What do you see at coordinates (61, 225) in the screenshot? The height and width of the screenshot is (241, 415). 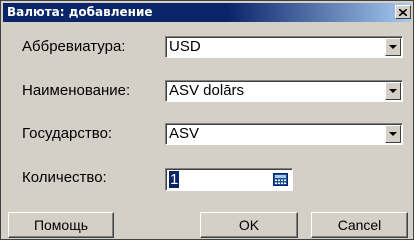 I see `help-button: Помощь` at bounding box center [61, 225].